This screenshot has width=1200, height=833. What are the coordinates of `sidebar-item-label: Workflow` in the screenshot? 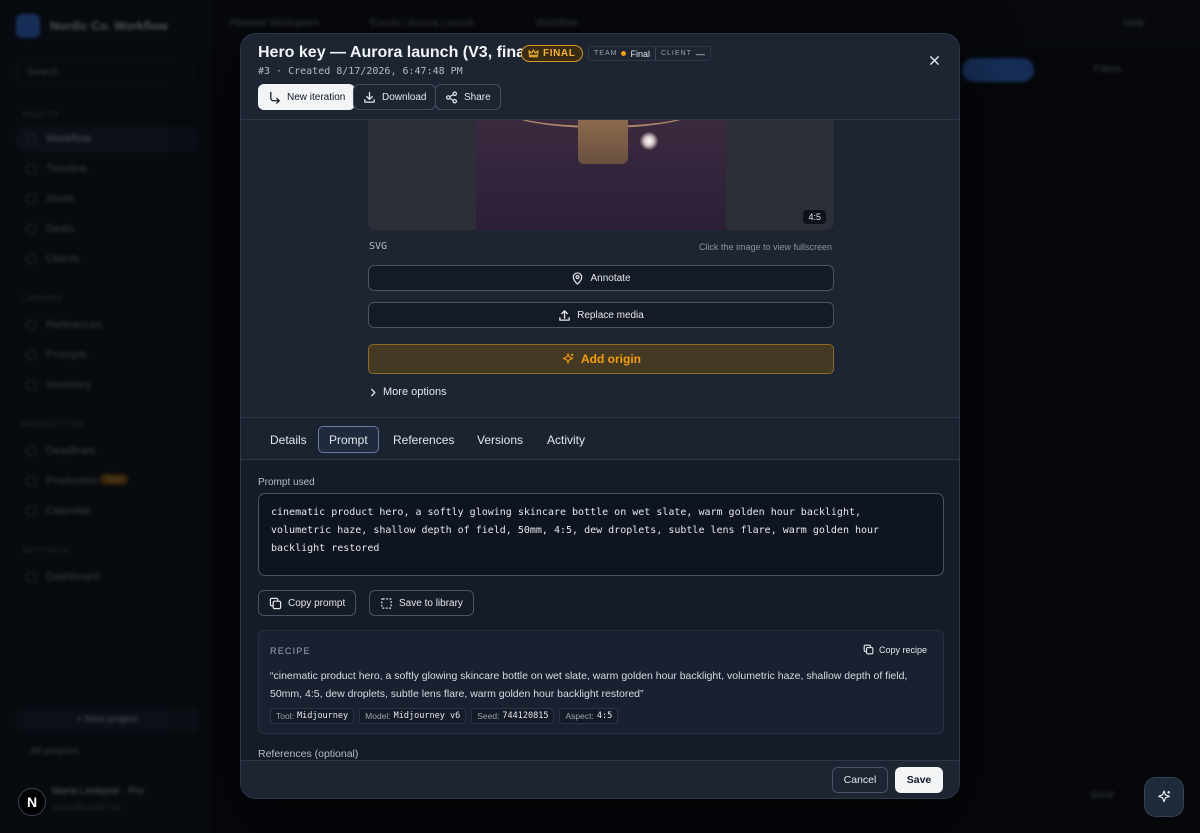 It's located at (69, 139).